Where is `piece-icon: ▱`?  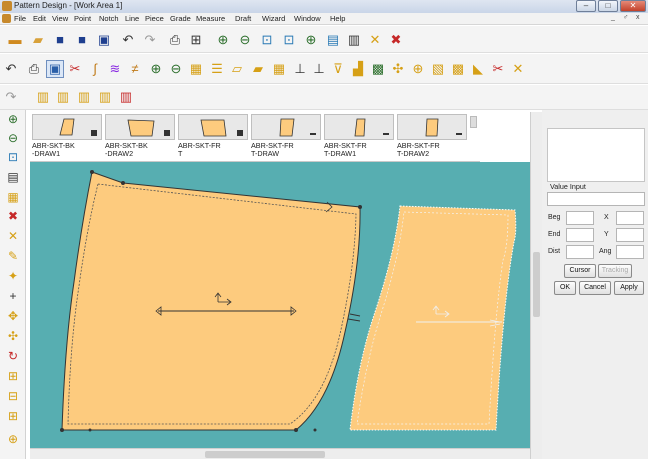
piece-icon: ▱ is located at coordinates (237, 69).